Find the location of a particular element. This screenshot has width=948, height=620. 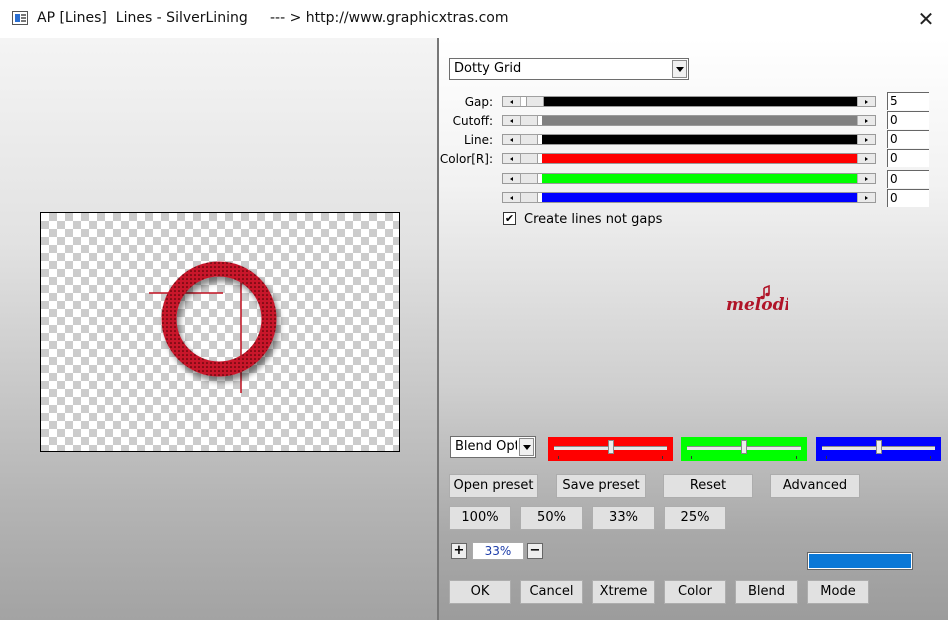

blend-options-dropdown: Blend Optio is located at coordinates (493, 447).